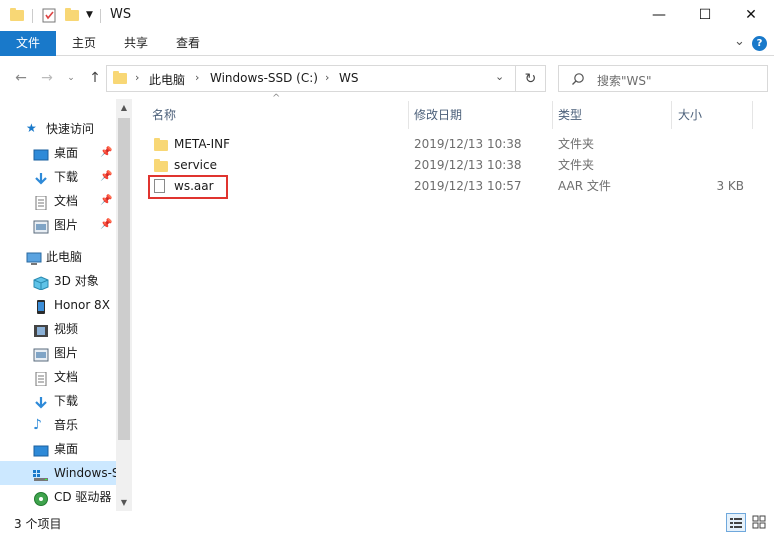 This screenshot has height=535, width=774. What do you see at coordinates (264, 78) in the screenshot?
I see `breadcrumb-drive: Windows-SSD (C:)` at bounding box center [264, 78].